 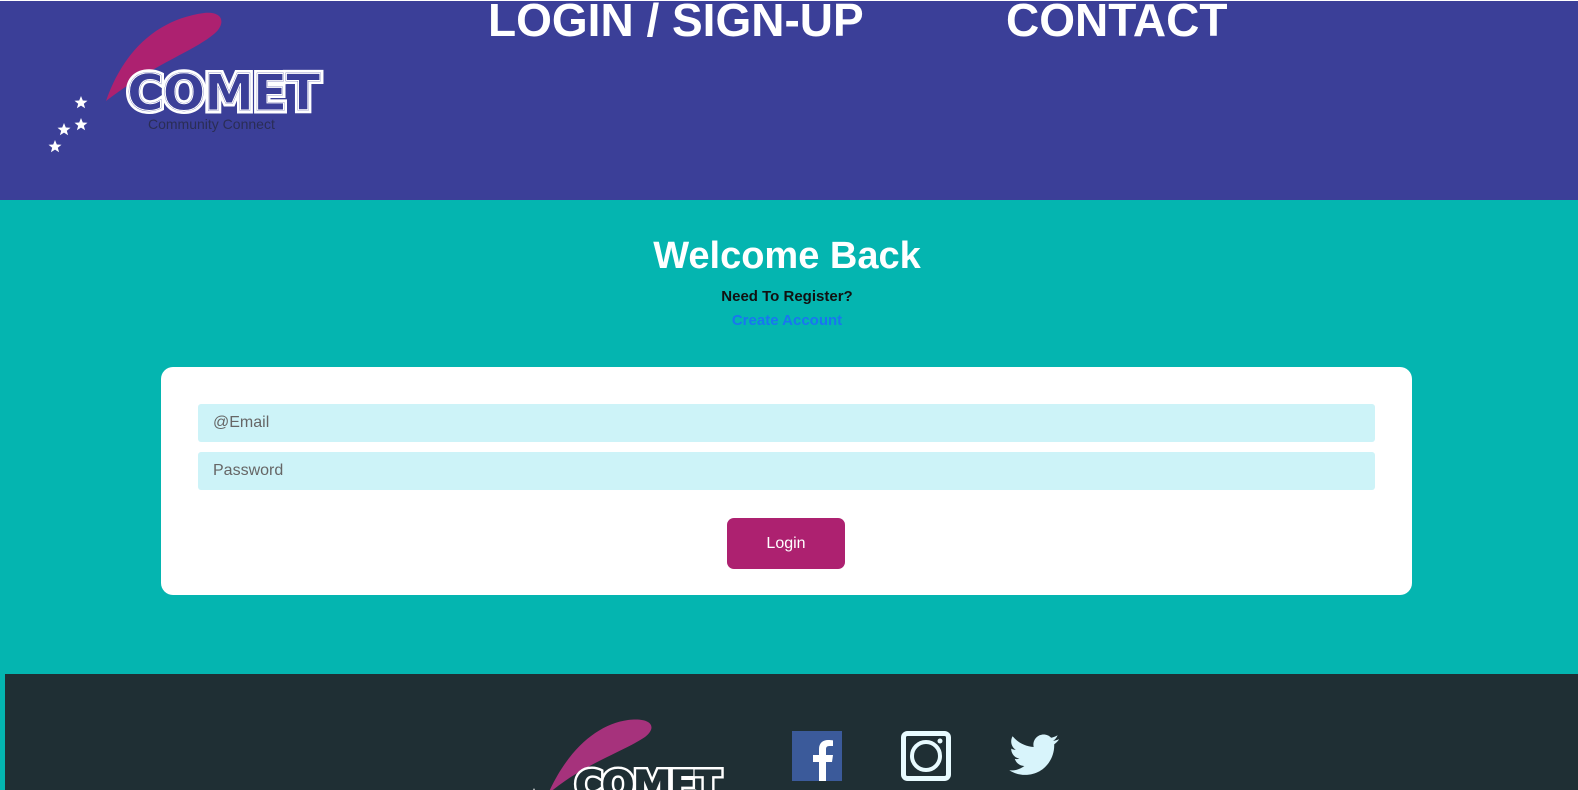 I want to click on email-field, so click(x=786, y=423).